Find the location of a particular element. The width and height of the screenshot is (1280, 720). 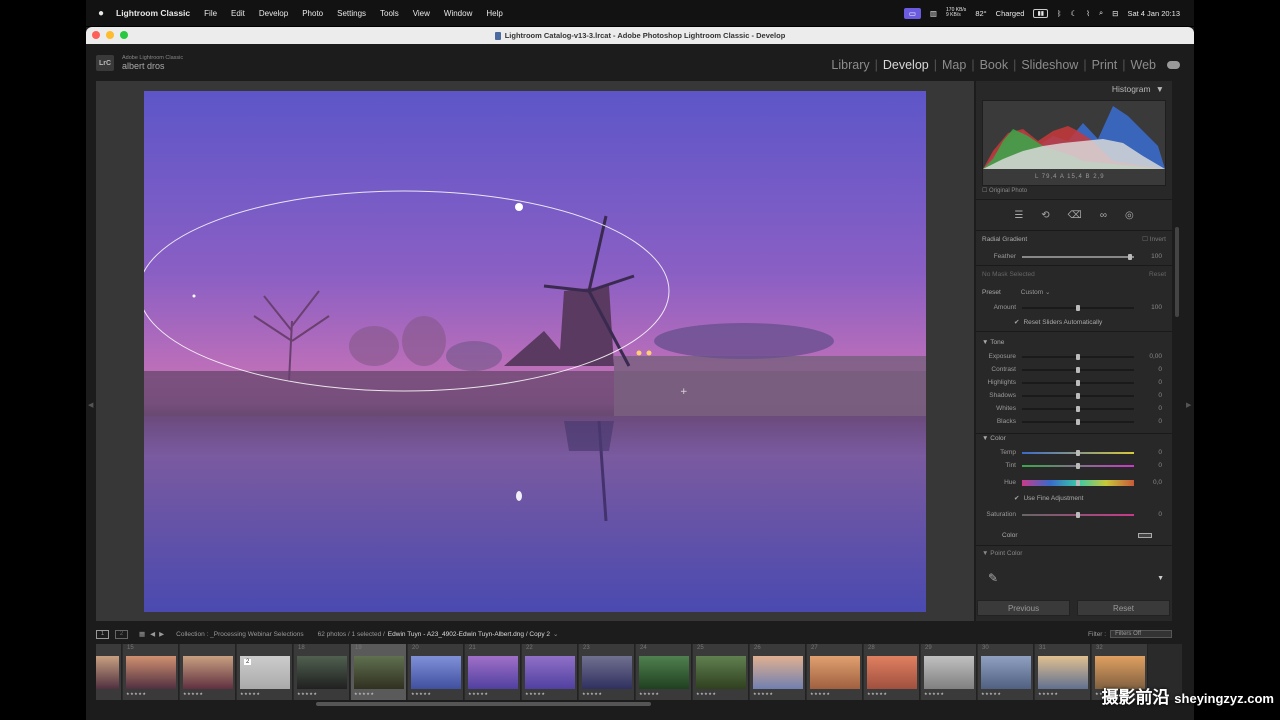

feather-value: 100 is located at coordinates (1148, 256).